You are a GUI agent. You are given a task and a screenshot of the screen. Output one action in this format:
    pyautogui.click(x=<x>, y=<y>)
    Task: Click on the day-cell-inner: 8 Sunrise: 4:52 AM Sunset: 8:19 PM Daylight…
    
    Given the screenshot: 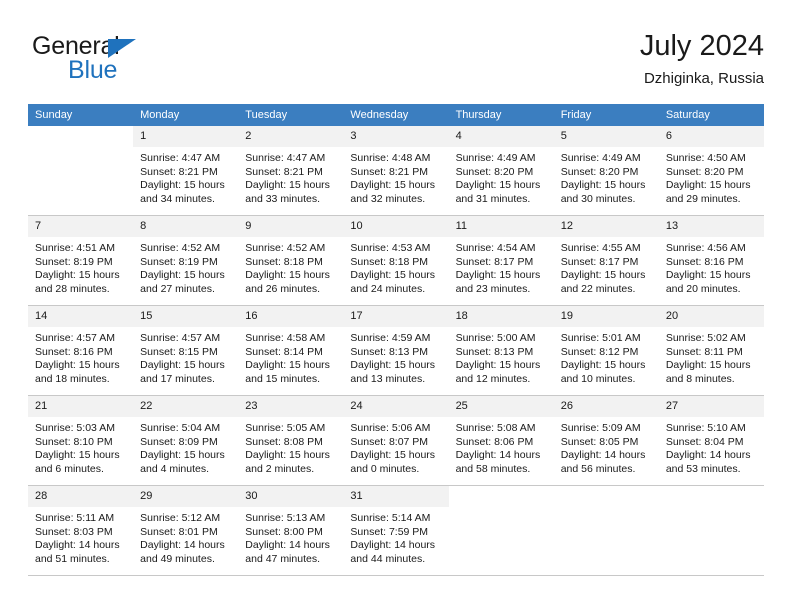 What is the action you would take?
    pyautogui.click(x=186, y=260)
    